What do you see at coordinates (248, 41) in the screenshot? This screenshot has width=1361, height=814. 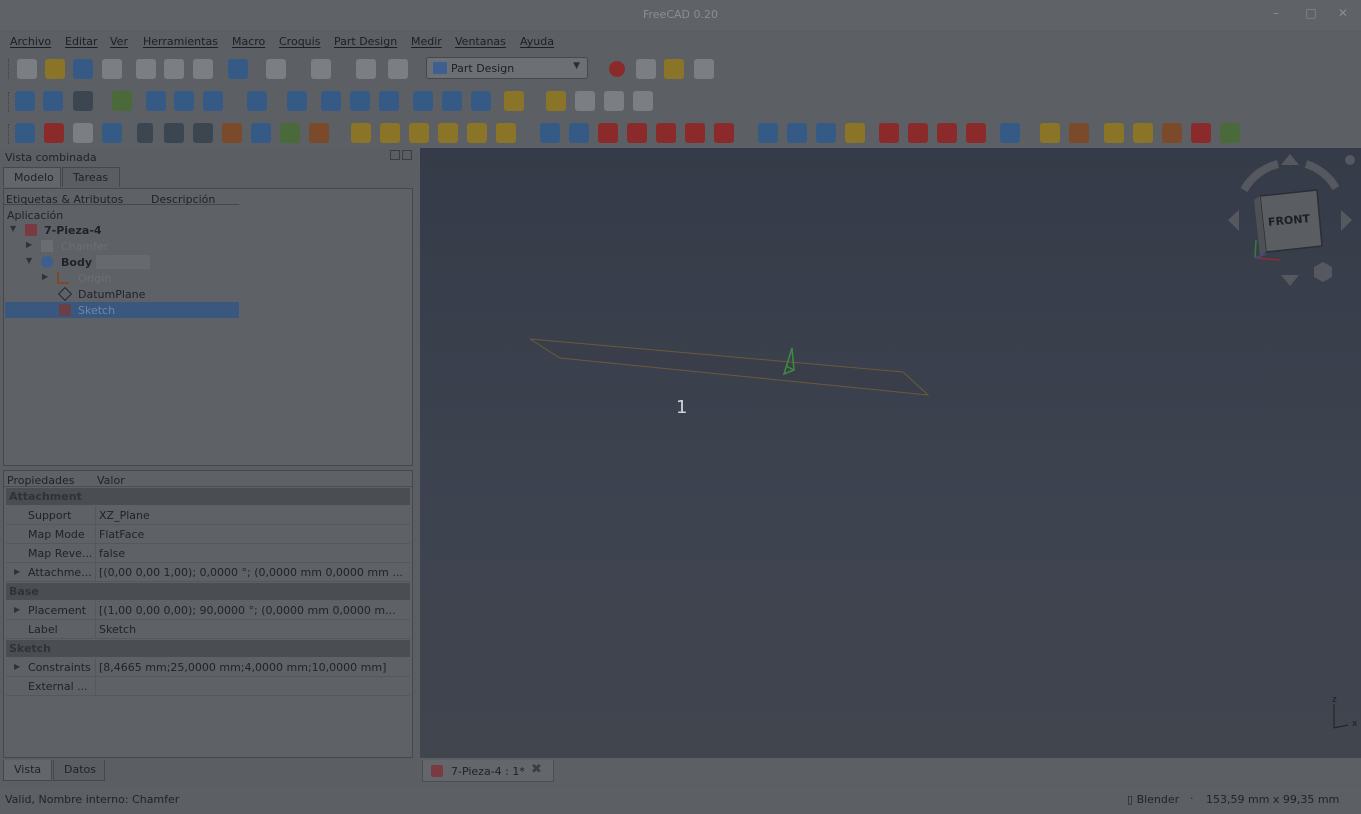 I see `menu-macro: Macro` at bounding box center [248, 41].